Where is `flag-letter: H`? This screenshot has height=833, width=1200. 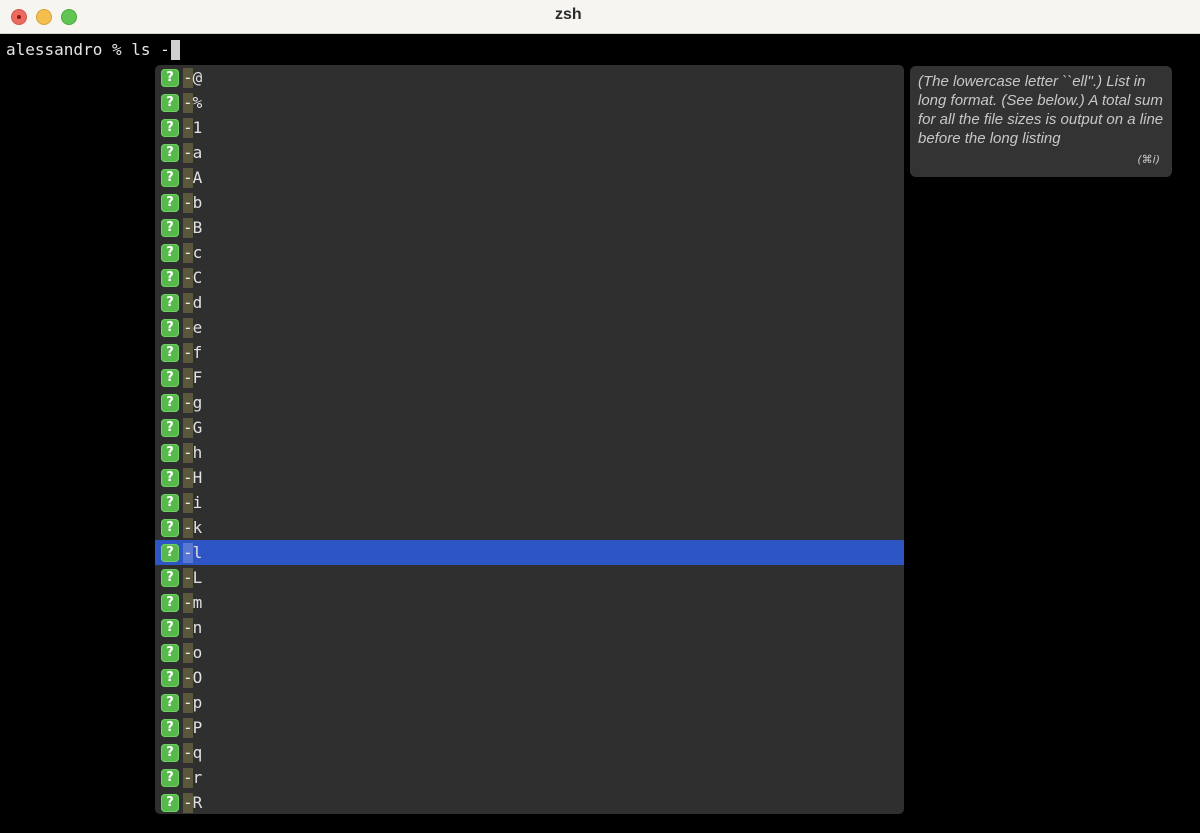 flag-letter: H is located at coordinates (197, 477).